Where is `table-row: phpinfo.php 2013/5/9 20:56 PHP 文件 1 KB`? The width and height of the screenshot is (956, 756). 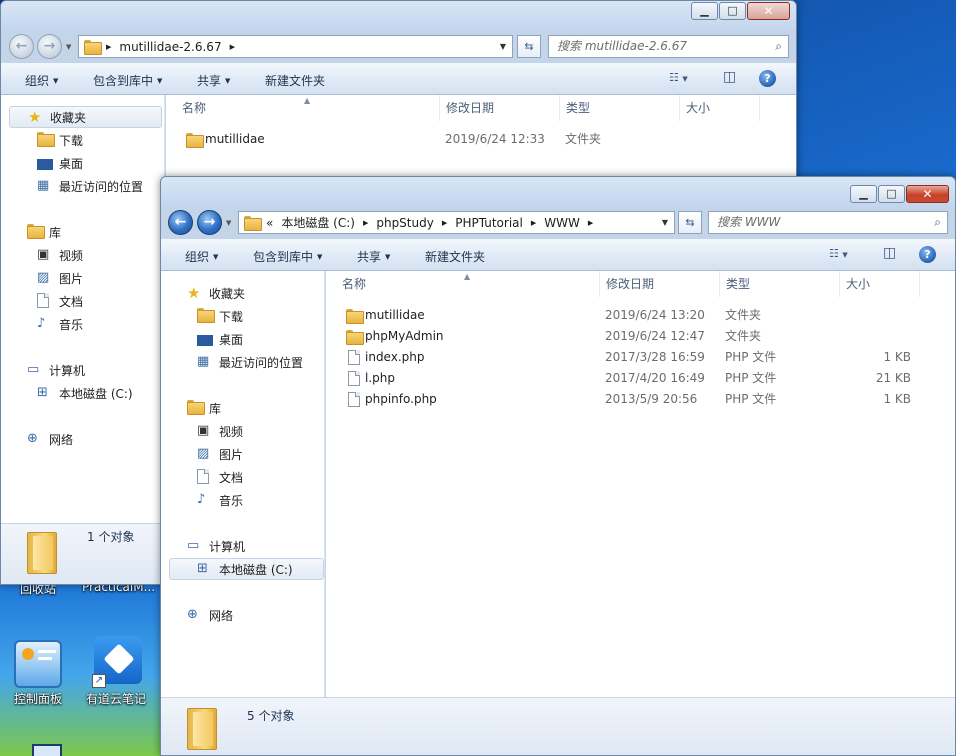
table-row: phpinfo.php 2013/5/9 20:56 PHP 文件 1 KB is located at coordinates (640, 399).